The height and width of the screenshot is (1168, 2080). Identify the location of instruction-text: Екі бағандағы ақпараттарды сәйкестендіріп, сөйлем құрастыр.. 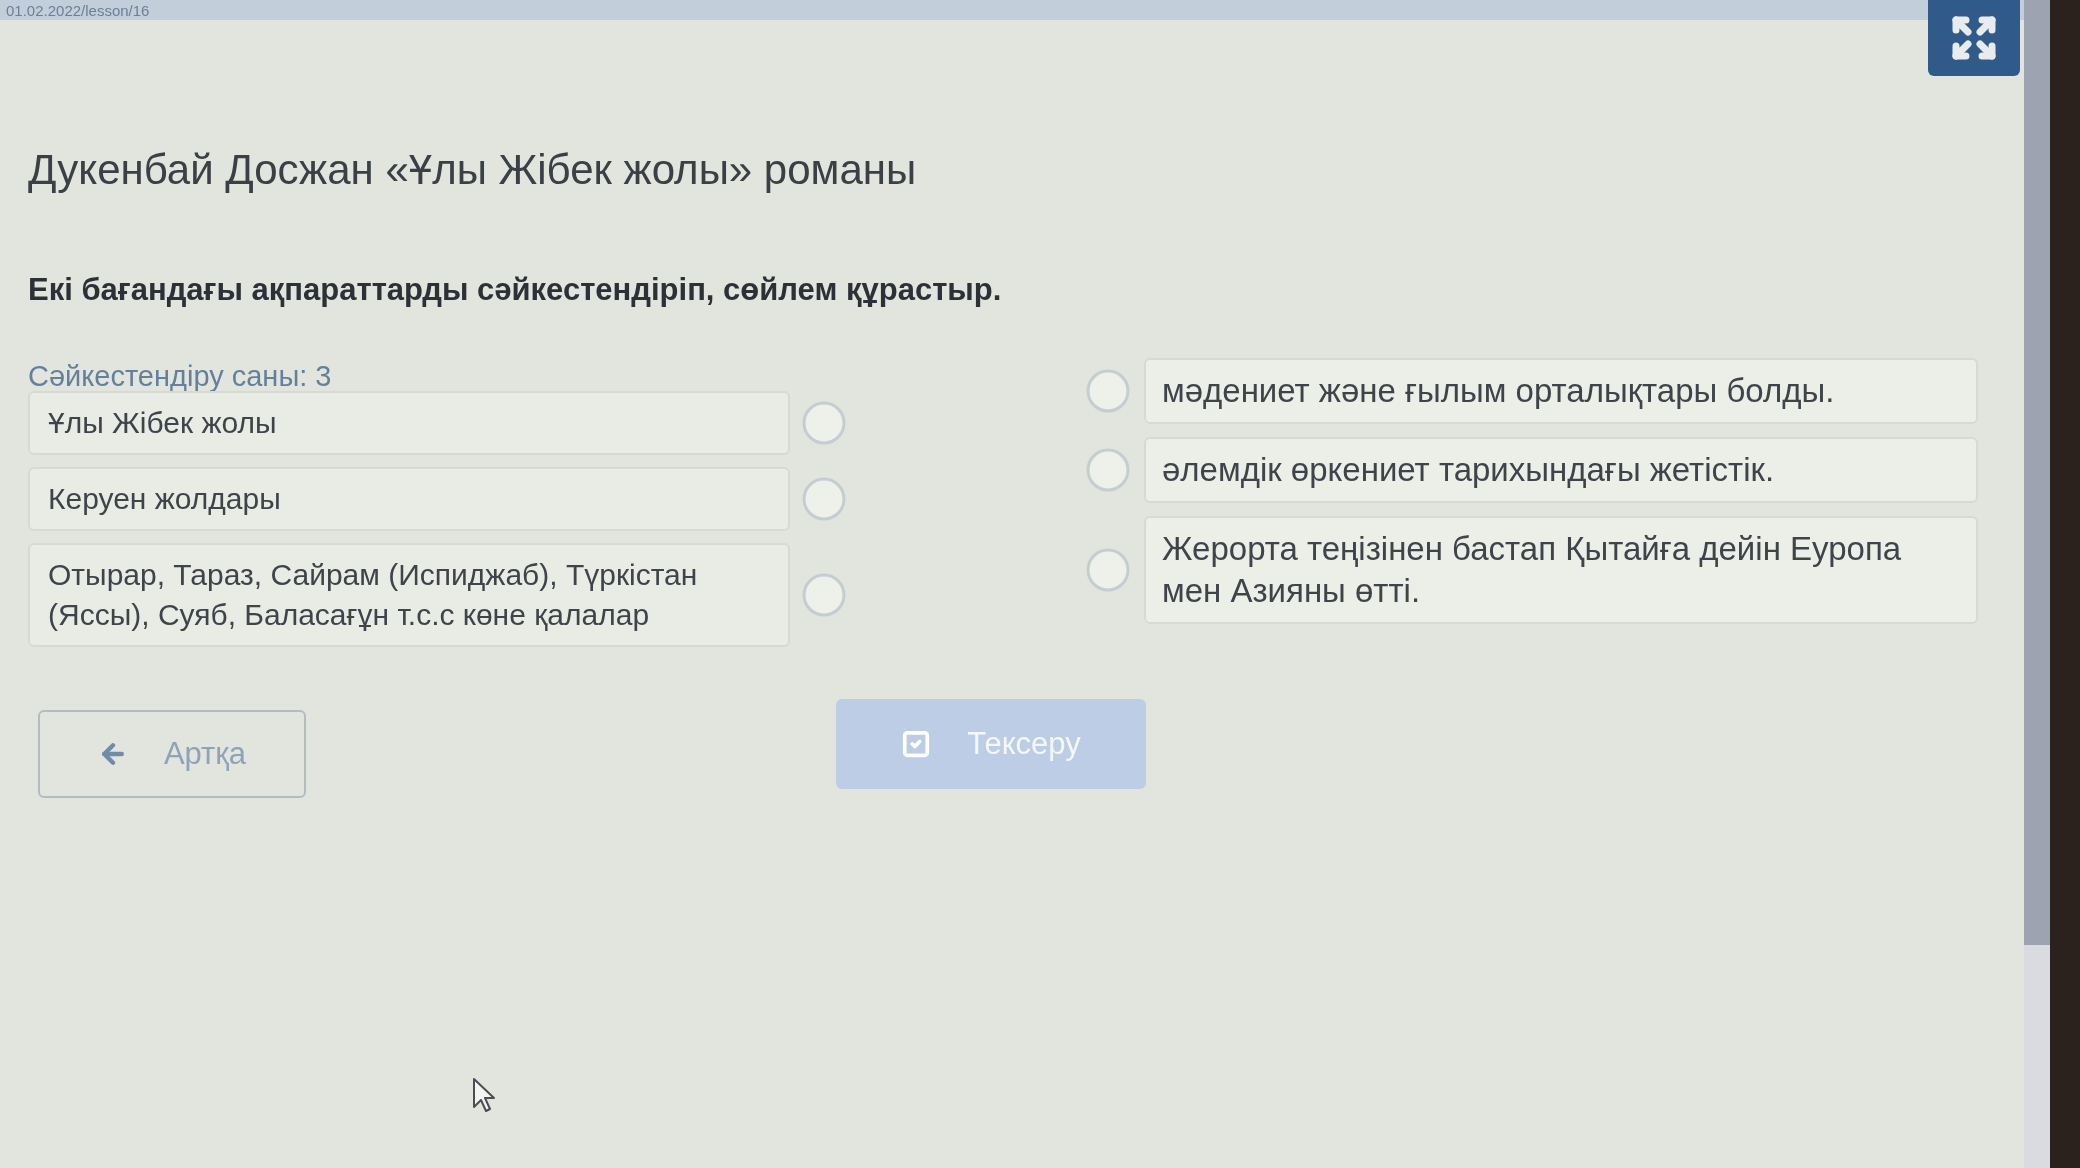
(515, 290).